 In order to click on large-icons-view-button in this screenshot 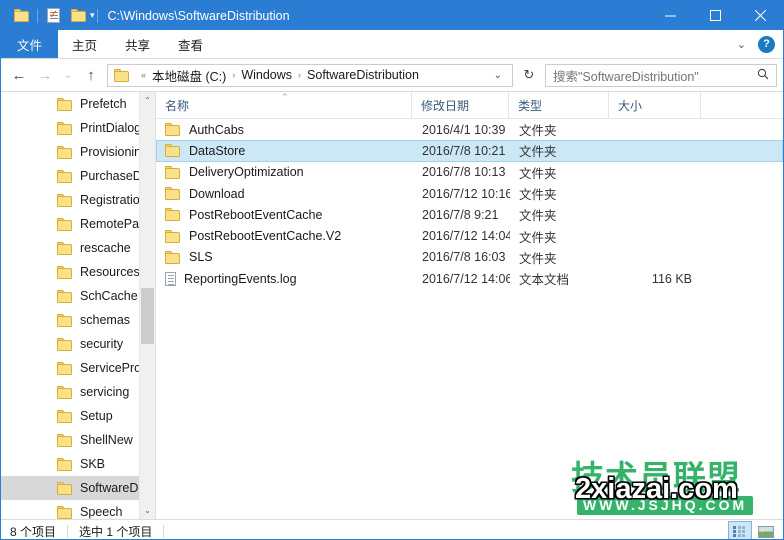, I will do `click(766, 530)`.